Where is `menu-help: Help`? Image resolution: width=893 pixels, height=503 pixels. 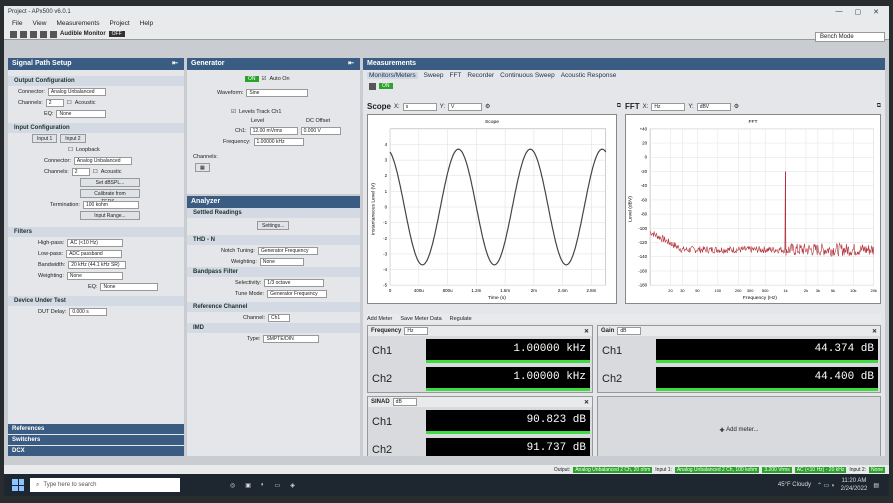 menu-help: Help is located at coordinates (146, 23).